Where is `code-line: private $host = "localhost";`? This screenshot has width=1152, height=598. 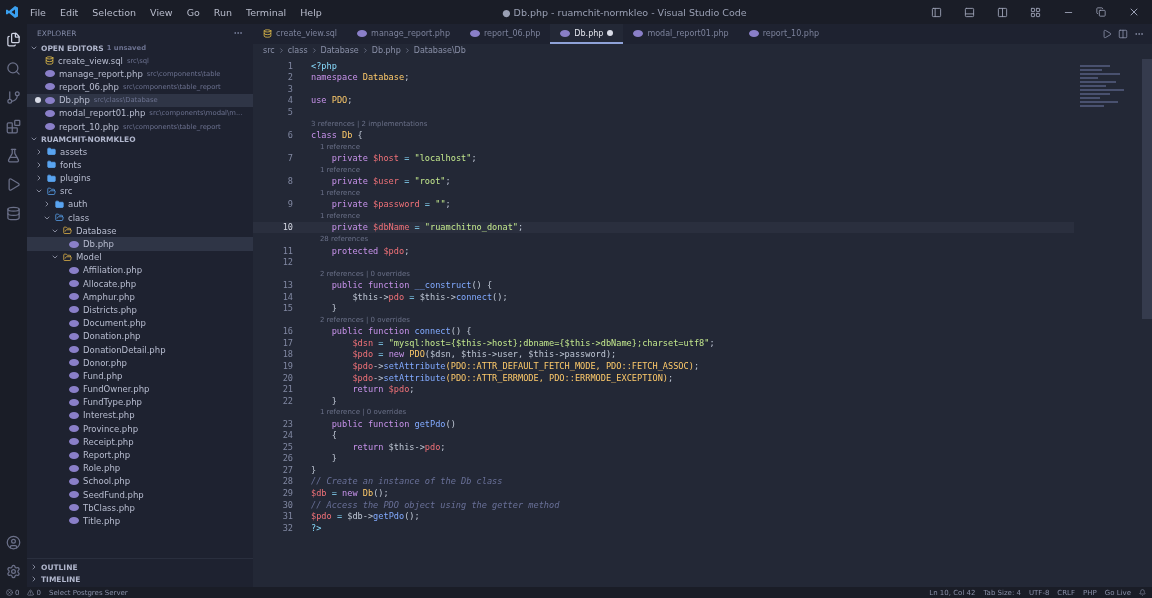
code-line: private $host = "localhost"; is located at coordinates (403, 158).